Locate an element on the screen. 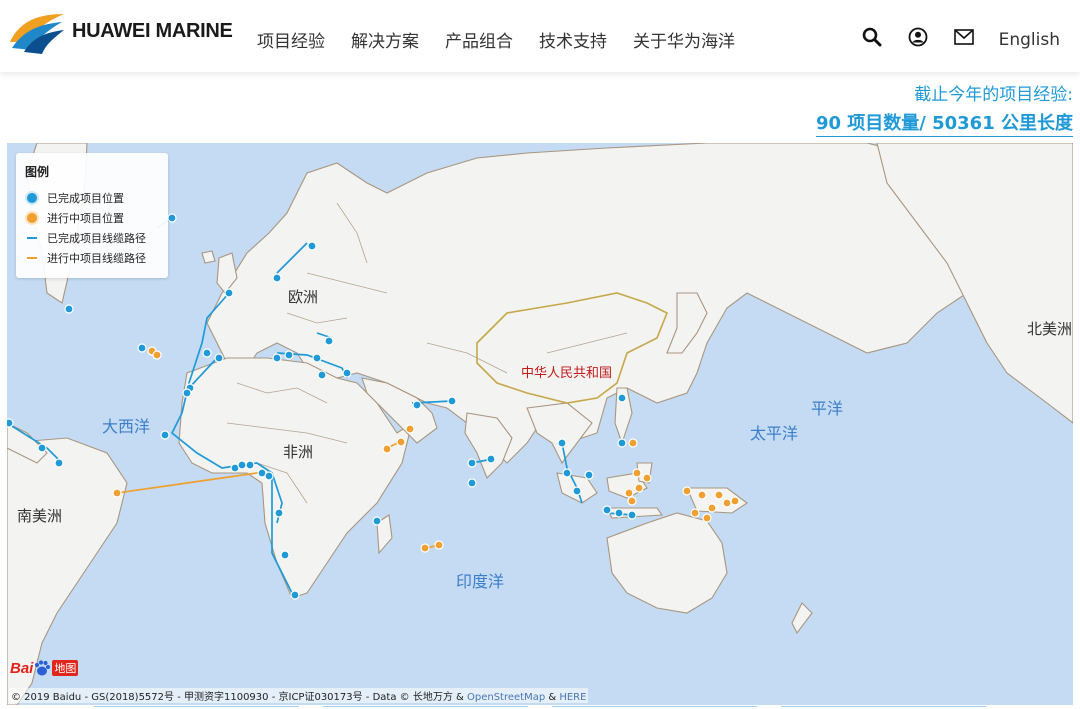 The image size is (1080, 709). stats-summary-link: 90 项目数量/ 50361 公里长度 is located at coordinates (944, 123).